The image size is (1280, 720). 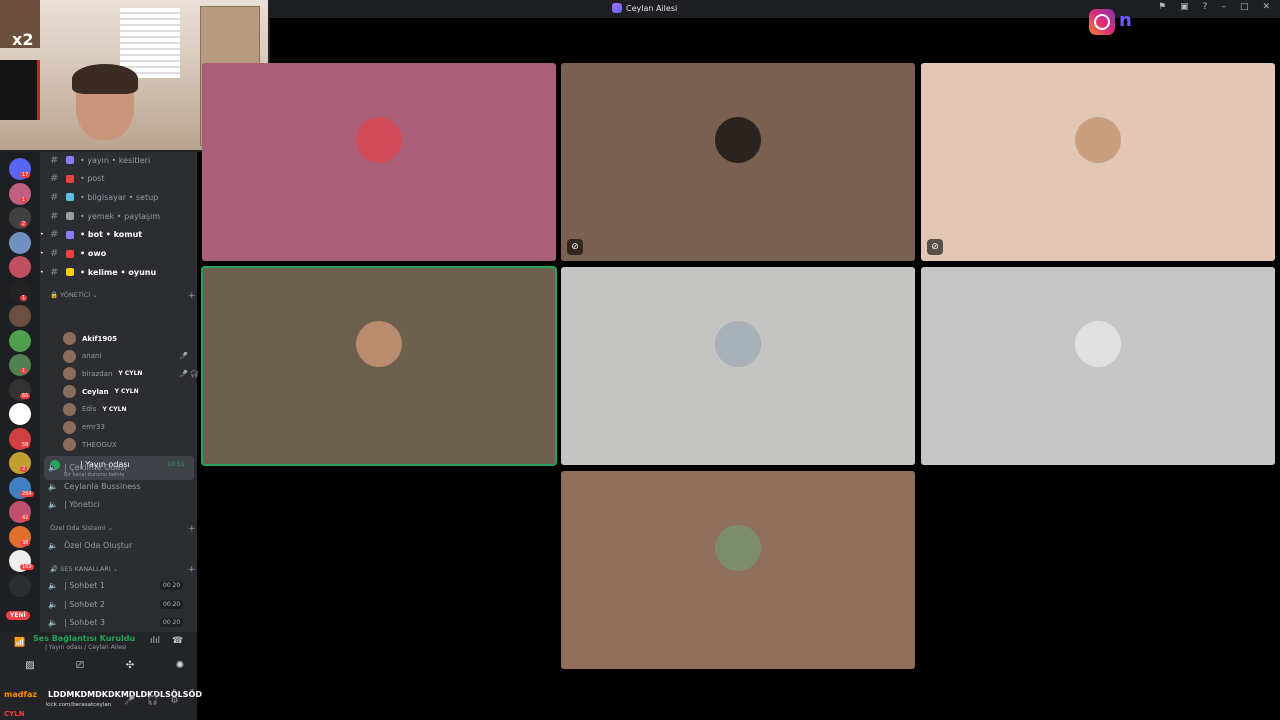 I want to click on settings-icon: ⚙, so click(x=174, y=701).